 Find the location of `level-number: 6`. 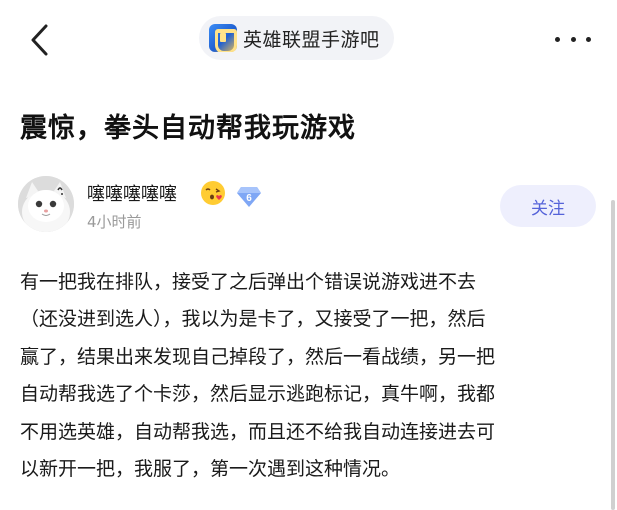

level-number: 6 is located at coordinates (249, 198).